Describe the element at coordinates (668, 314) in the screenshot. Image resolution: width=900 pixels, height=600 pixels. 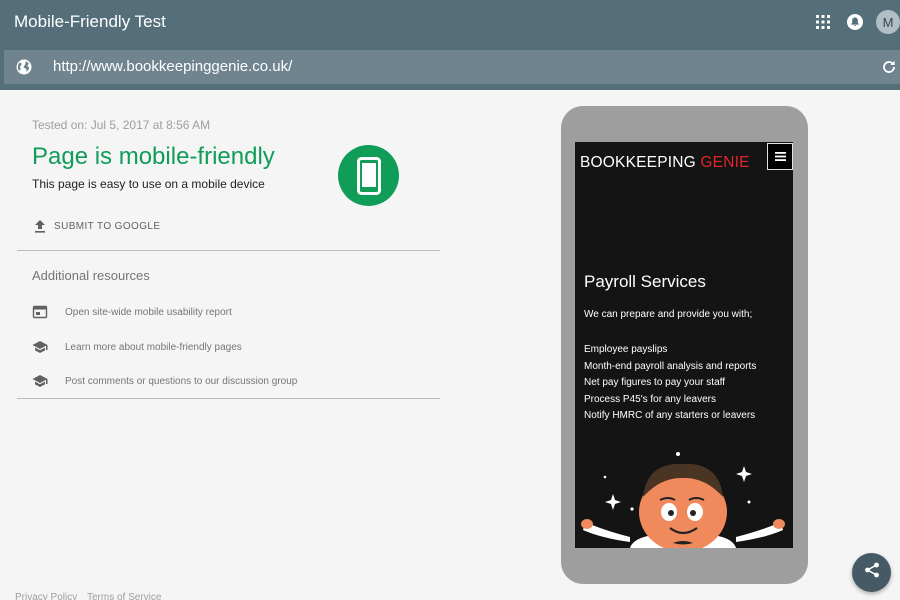
I see `preview-intro: We can prepare and provide you with;` at that location.